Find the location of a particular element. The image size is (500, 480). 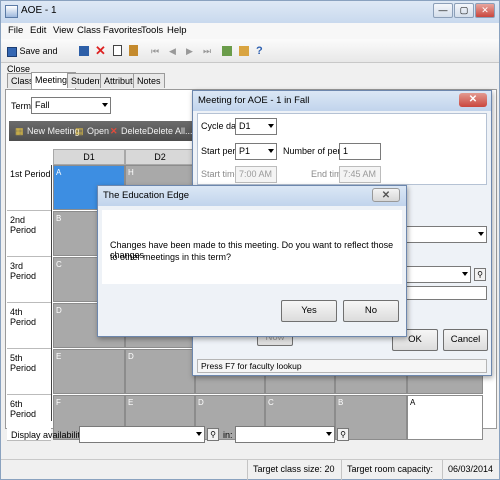

meeting-dialog-title: Meeting for AOE - 1 in Fall is located at coordinates (342, 101).